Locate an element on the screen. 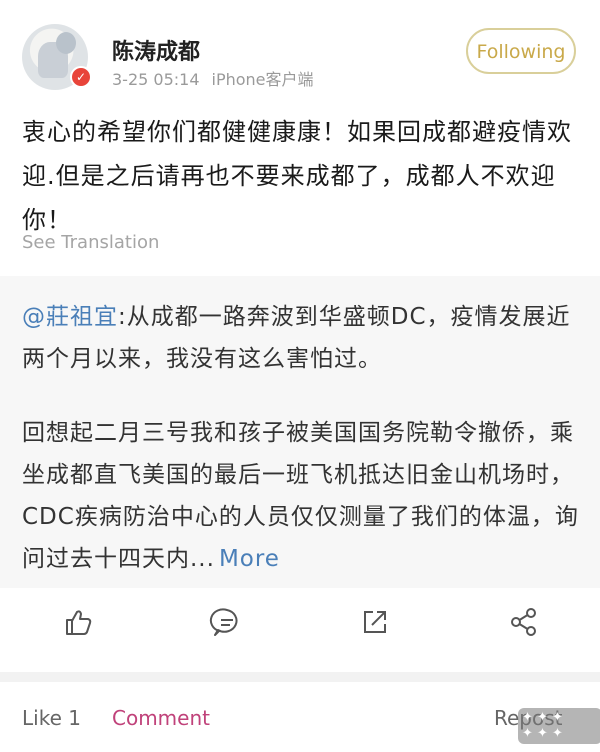 Image resolution: width=600 pixels, height=752 pixels. post-meta: 3-25 05:14 iPhone客户端 is located at coordinates (213, 78).